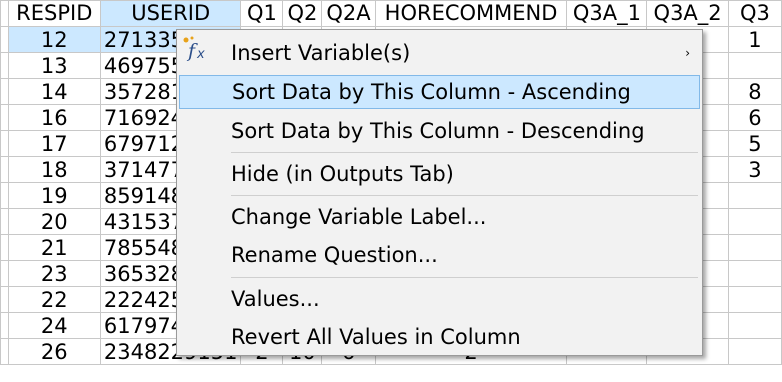 The image size is (782, 382). I want to click on menu-item-label: Sort Data by This Column - Ascending, so click(431, 92).